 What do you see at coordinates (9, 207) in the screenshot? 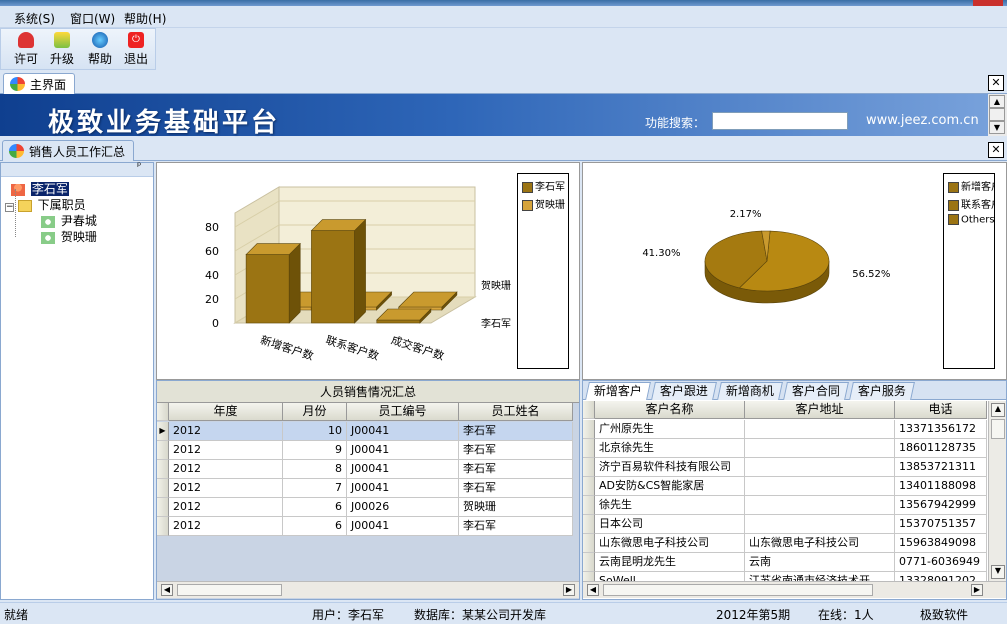
I see `collapse-icon: −` at bounding box center [9, 207].